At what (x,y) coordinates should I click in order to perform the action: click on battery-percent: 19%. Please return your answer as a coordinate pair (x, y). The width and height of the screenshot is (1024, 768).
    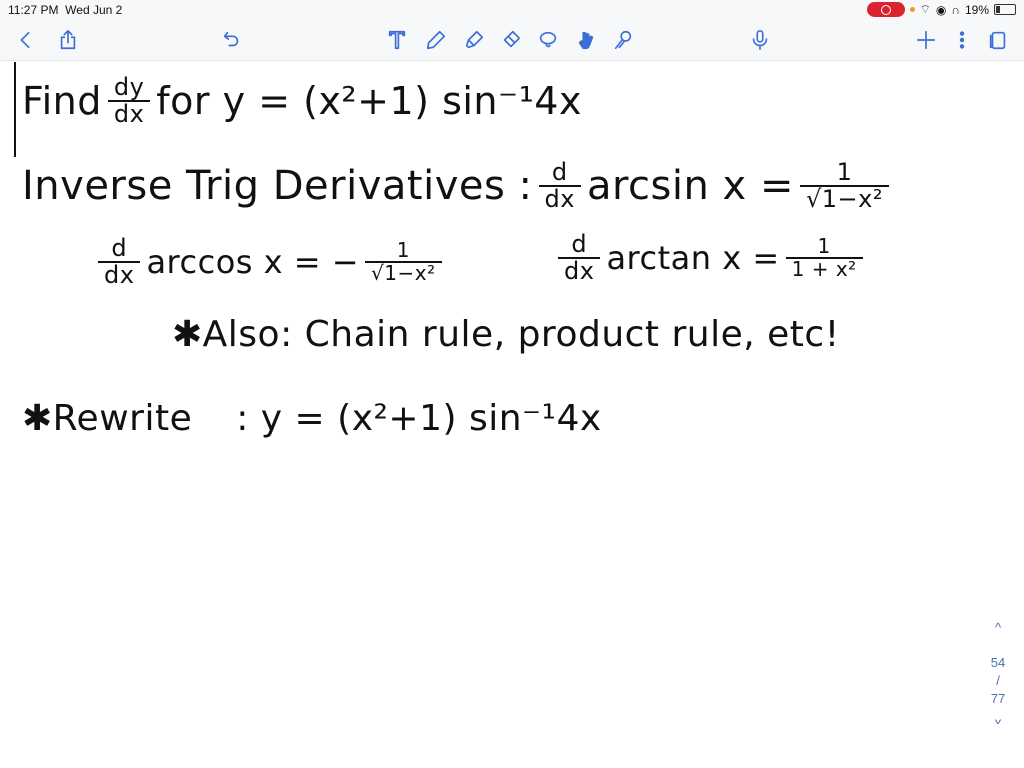
    Looking at the image, I should click on (976, 9).